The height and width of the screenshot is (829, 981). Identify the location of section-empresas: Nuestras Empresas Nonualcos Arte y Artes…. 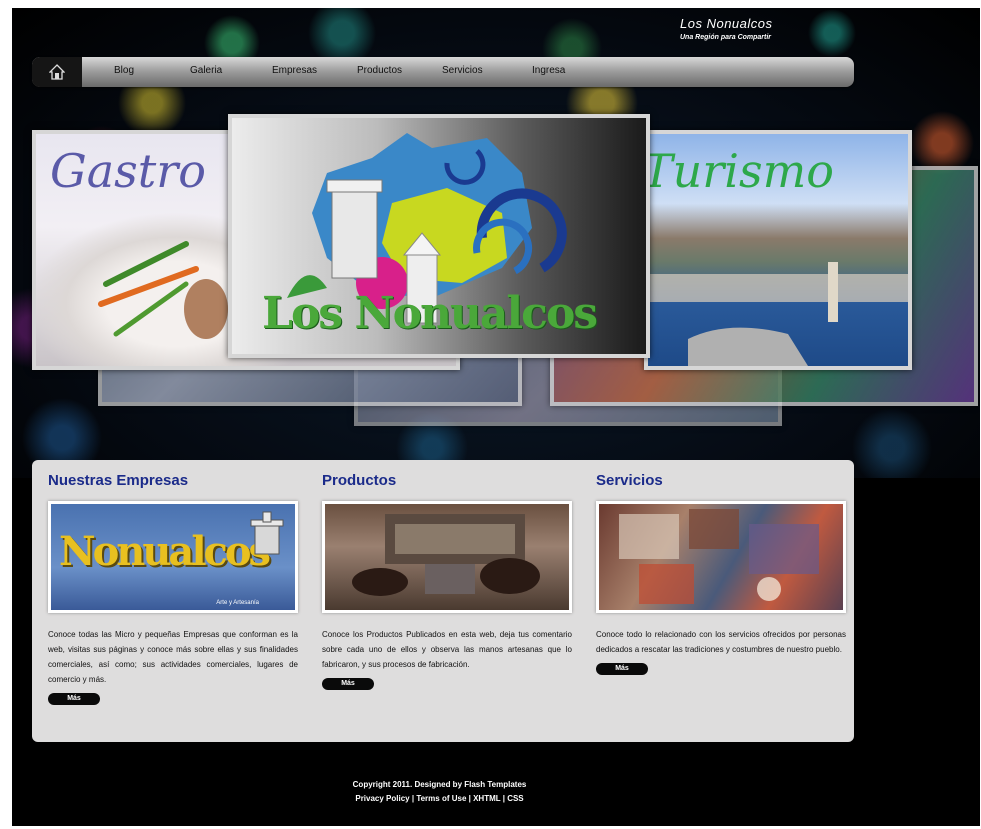
(173, 588).